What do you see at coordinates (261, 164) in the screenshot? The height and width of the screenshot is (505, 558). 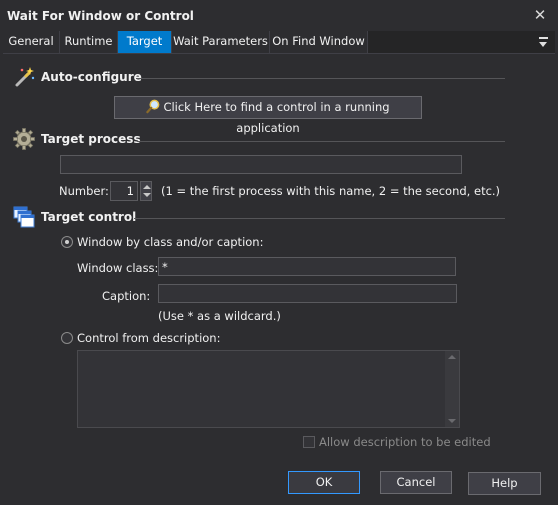 I see `process-name-input` at bounding box center [261, 164].